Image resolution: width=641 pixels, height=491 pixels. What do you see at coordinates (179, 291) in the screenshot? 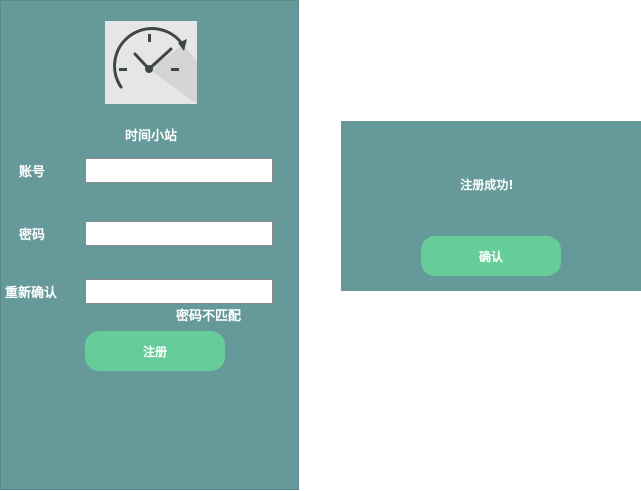
I see `confirm-password-input` at bounding box center [179, 291].